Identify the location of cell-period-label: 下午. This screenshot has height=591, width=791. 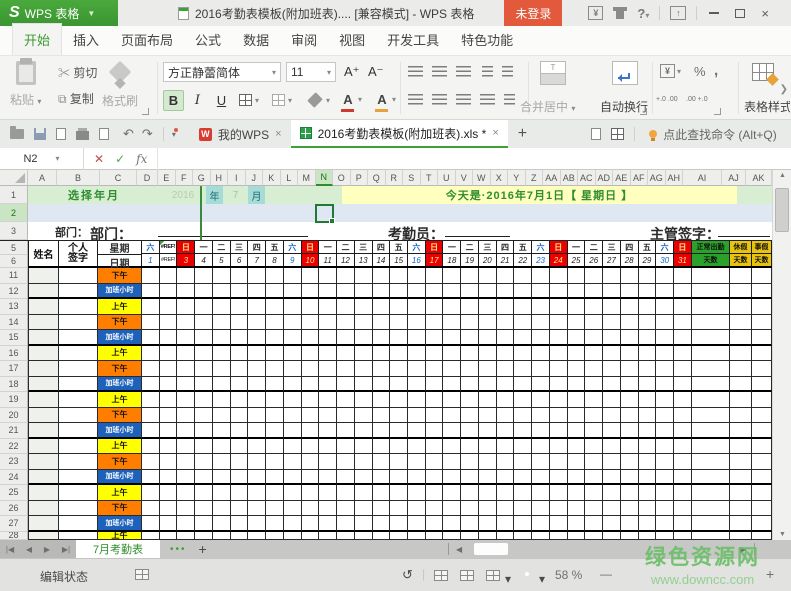
(120, 369).